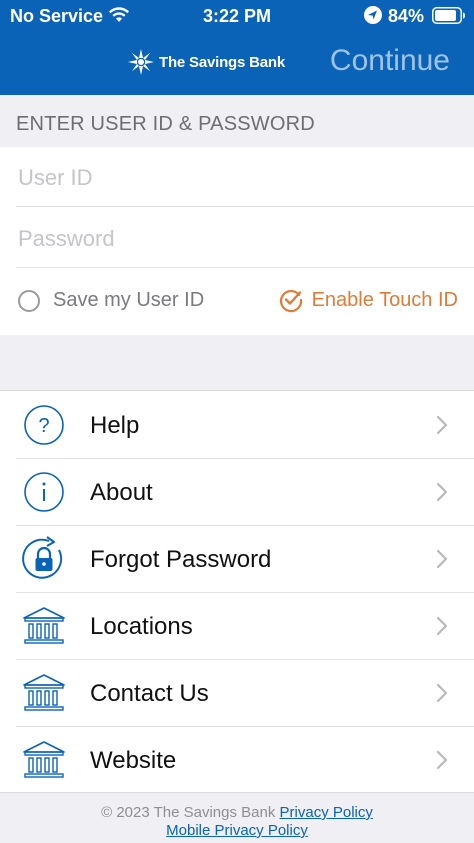 This screenshot has width=474, height=843. I want to click on password-input, so click(238, 239).